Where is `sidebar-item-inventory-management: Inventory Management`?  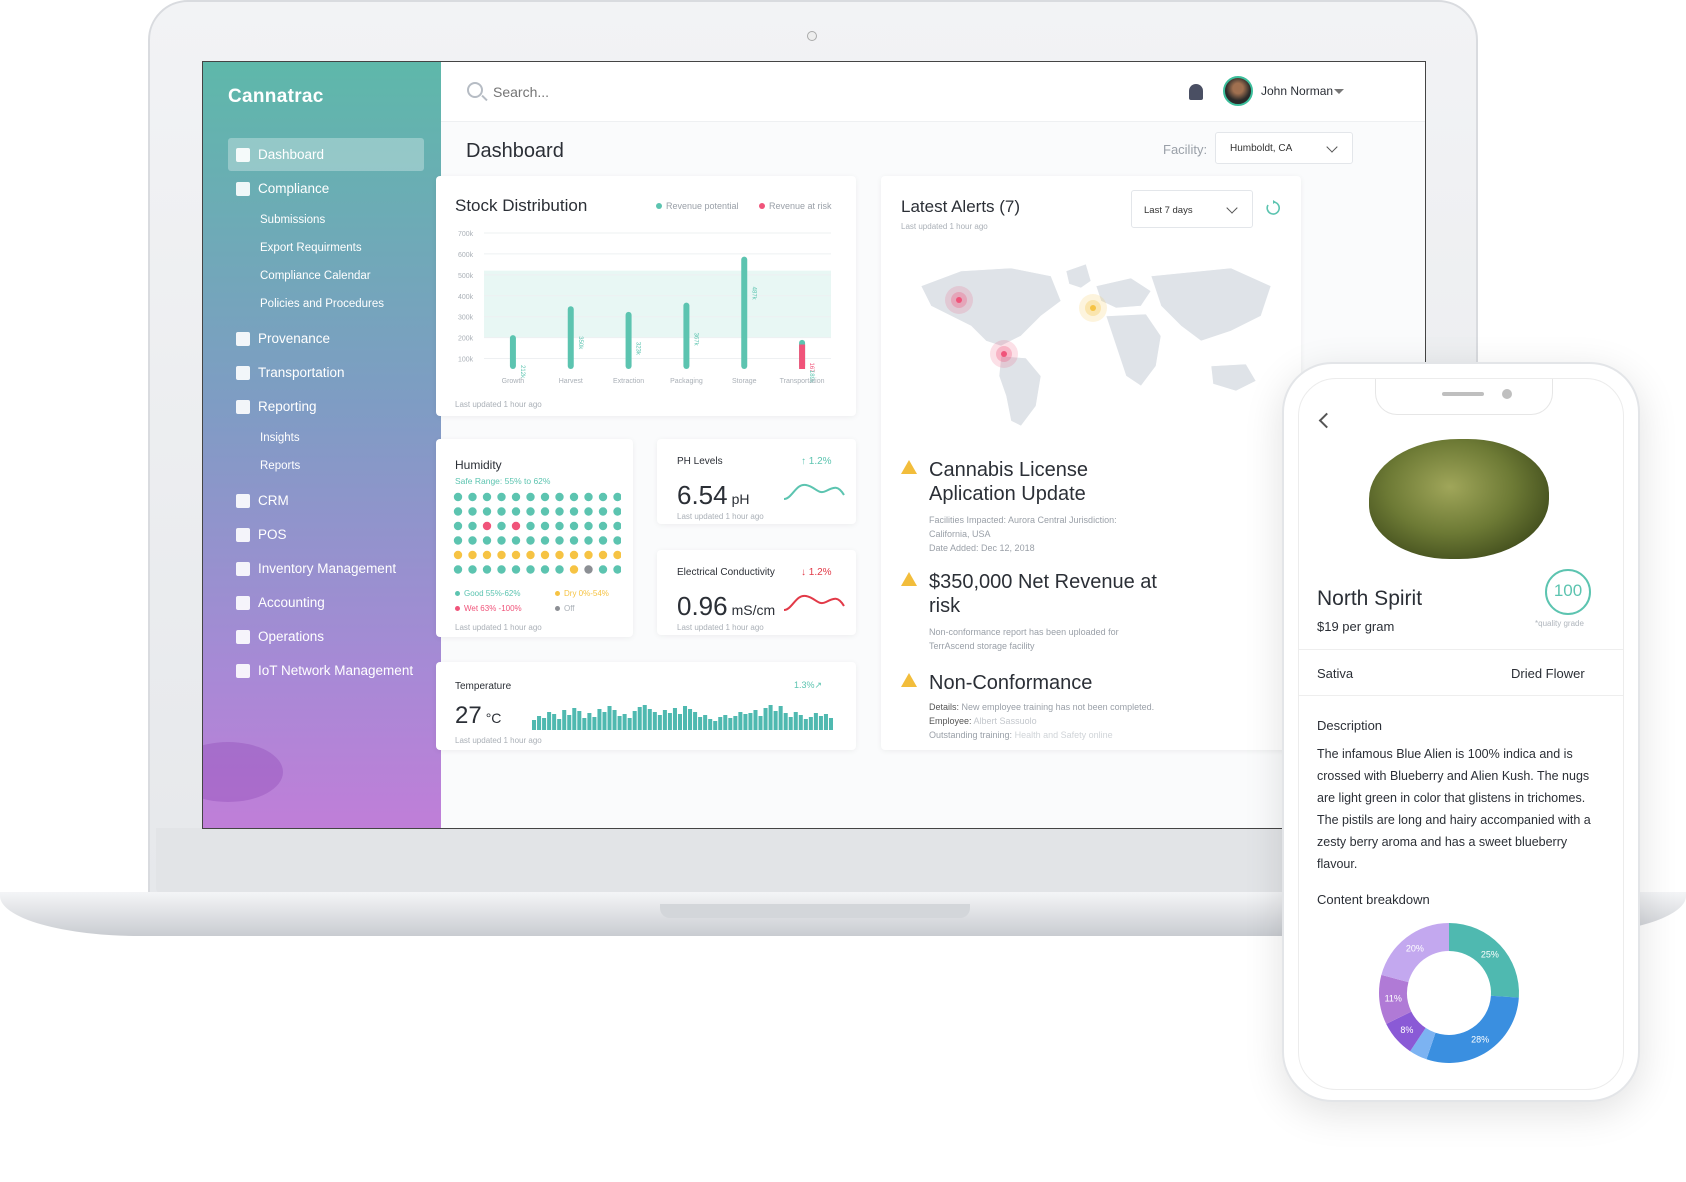 sidebar-item-inventory-management: Inventory Management is located at coordinates (326, 568).